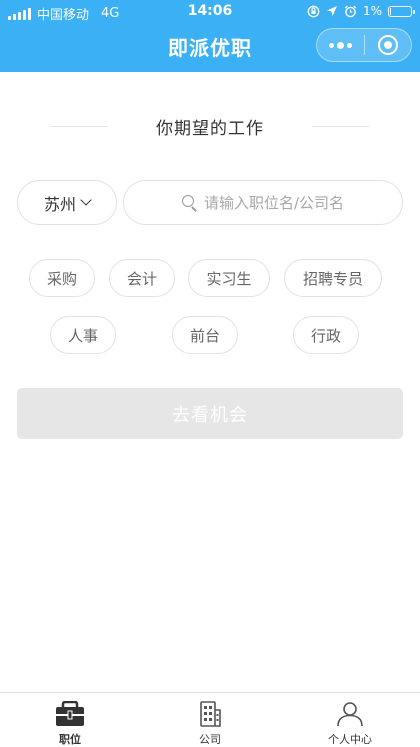 The width and height of the screenshot is (420, 747). I want to click on tab-jobs-label: 职位, so click(70, 739).